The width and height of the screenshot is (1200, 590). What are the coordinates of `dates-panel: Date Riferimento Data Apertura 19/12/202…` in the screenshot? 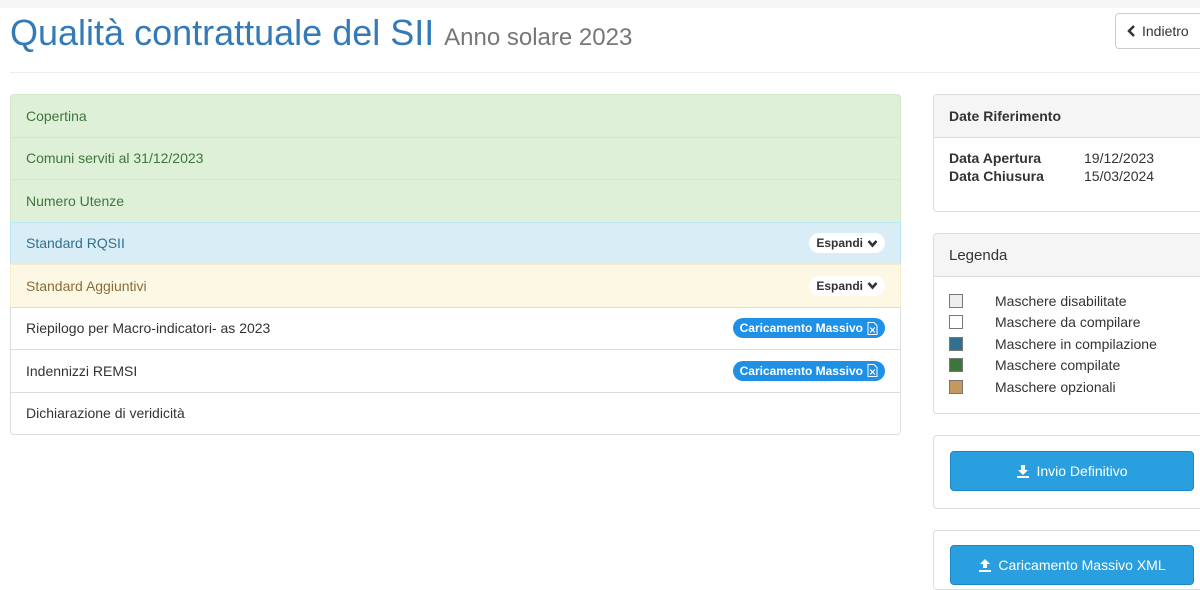 It's located at (1066, 153).